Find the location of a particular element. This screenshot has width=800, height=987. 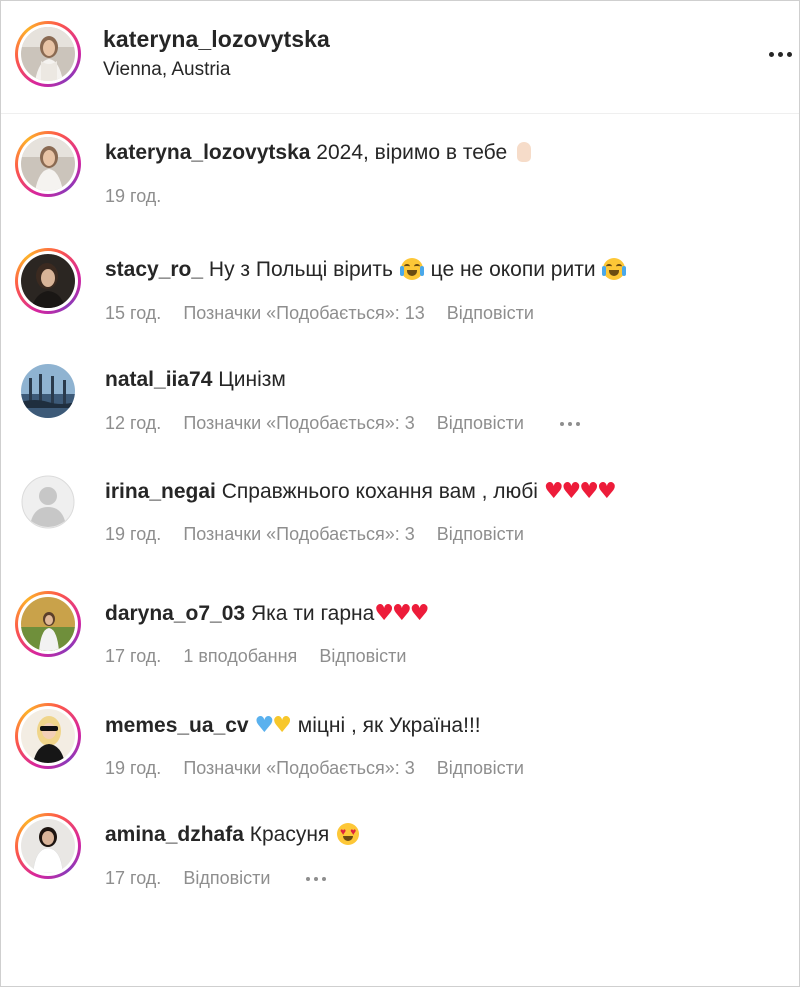

comment-username: irina_negai is located at coordinates (160, 491).